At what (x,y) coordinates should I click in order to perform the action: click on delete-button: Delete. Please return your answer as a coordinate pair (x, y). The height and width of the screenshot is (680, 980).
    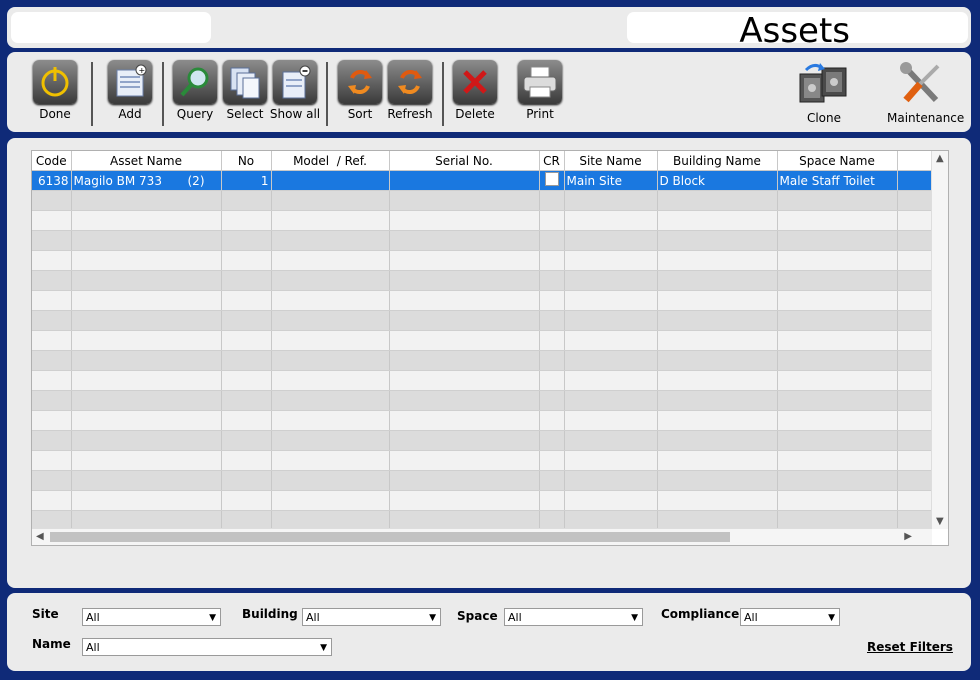
    Looking at the image, I should click on (475, 90).